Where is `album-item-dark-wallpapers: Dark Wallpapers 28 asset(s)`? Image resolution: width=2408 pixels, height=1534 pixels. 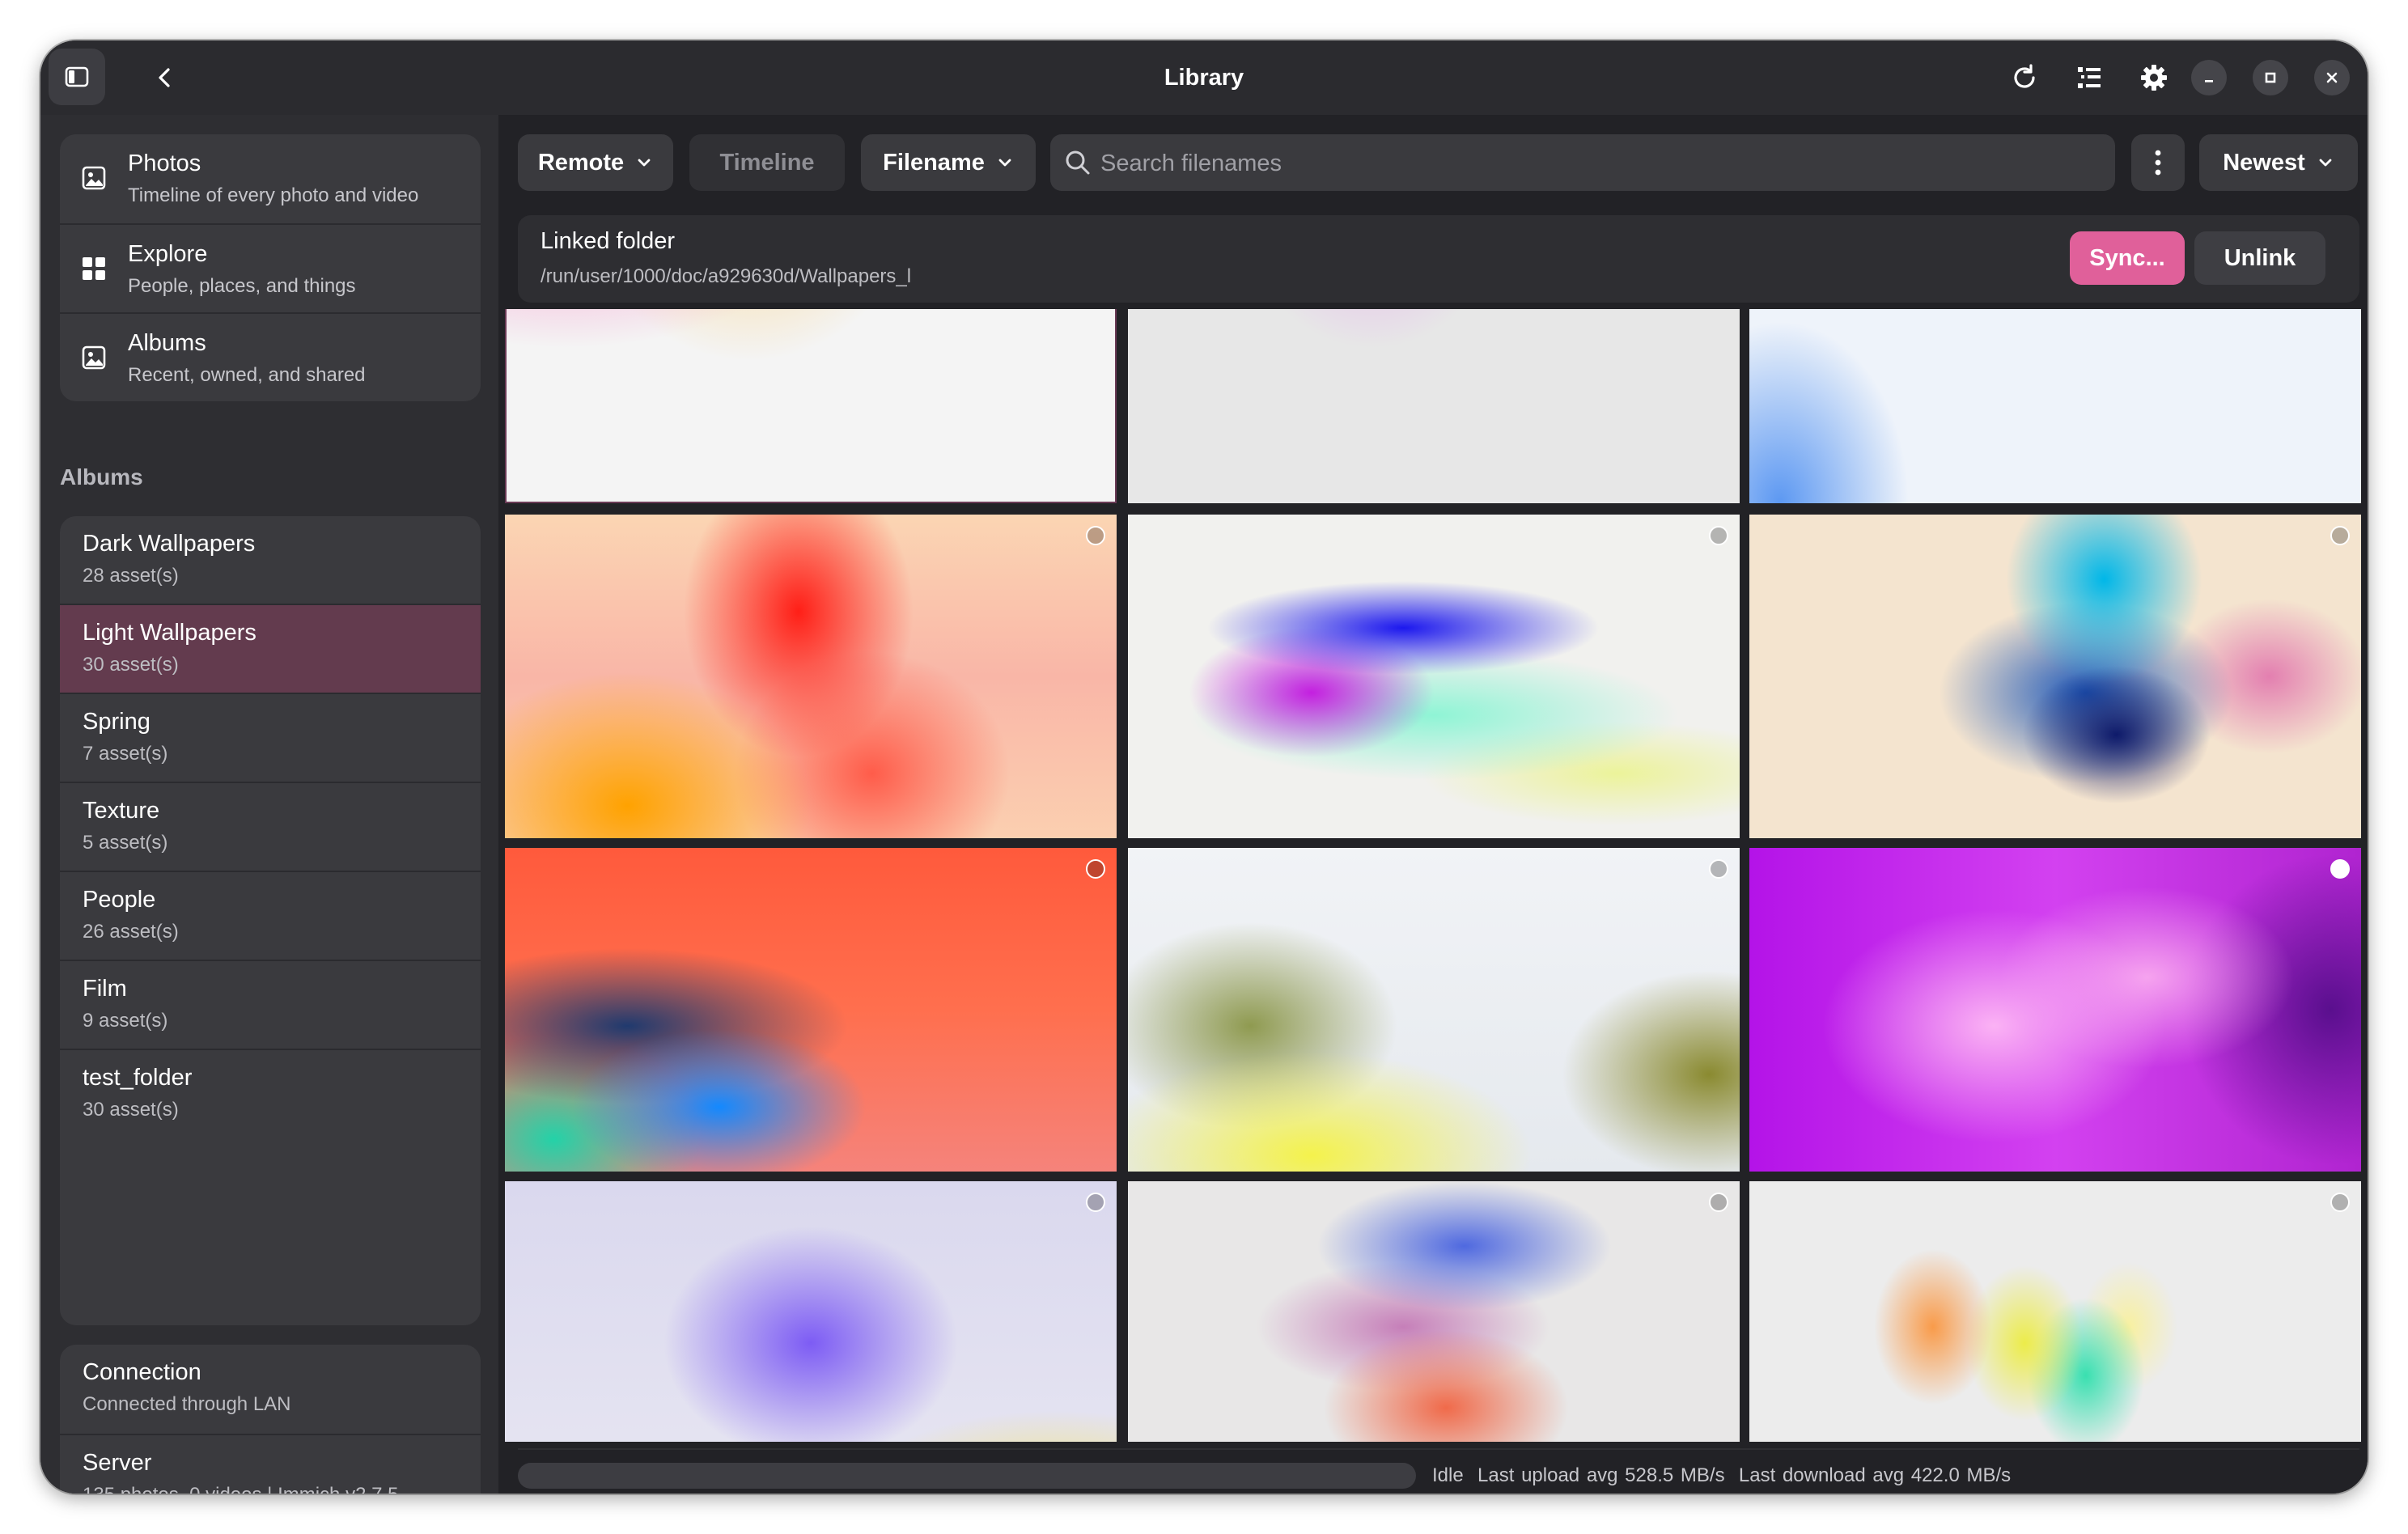
album-item-dark-wallpapers: Dark Wallpapers 28 asset(s) is located at coordinates (270, 560).